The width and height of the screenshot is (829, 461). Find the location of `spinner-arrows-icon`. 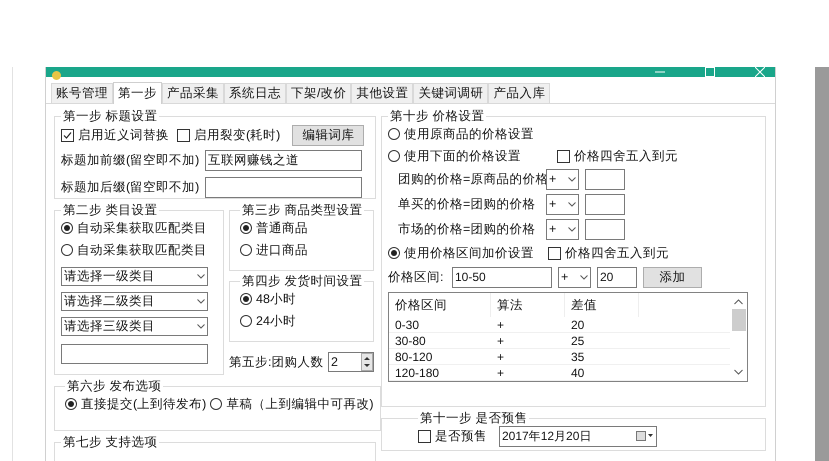

spinner-arrows-icon is located at coordinates (367, 362).